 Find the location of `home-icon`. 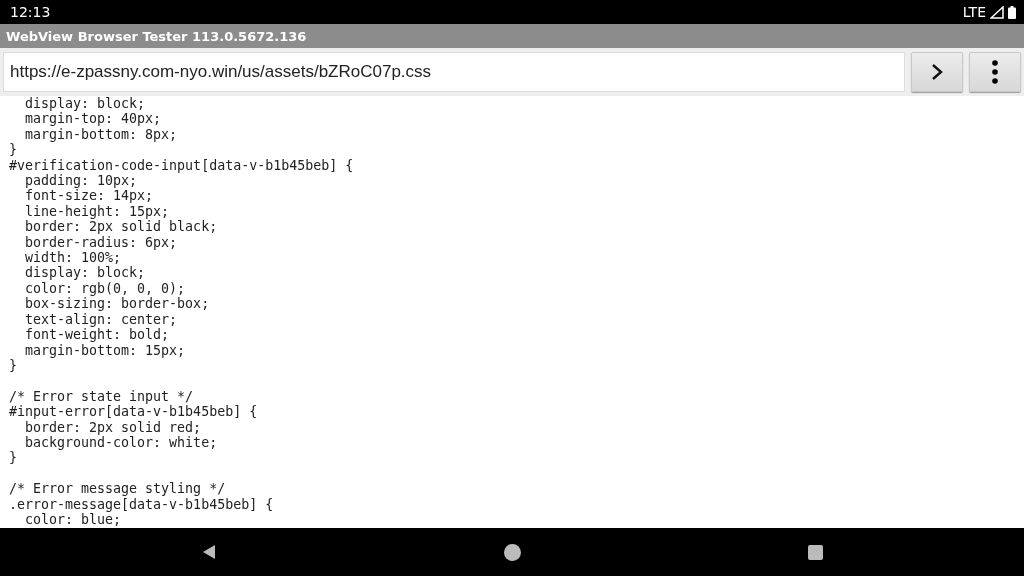

home-icon is located at coordinates (512, 552).